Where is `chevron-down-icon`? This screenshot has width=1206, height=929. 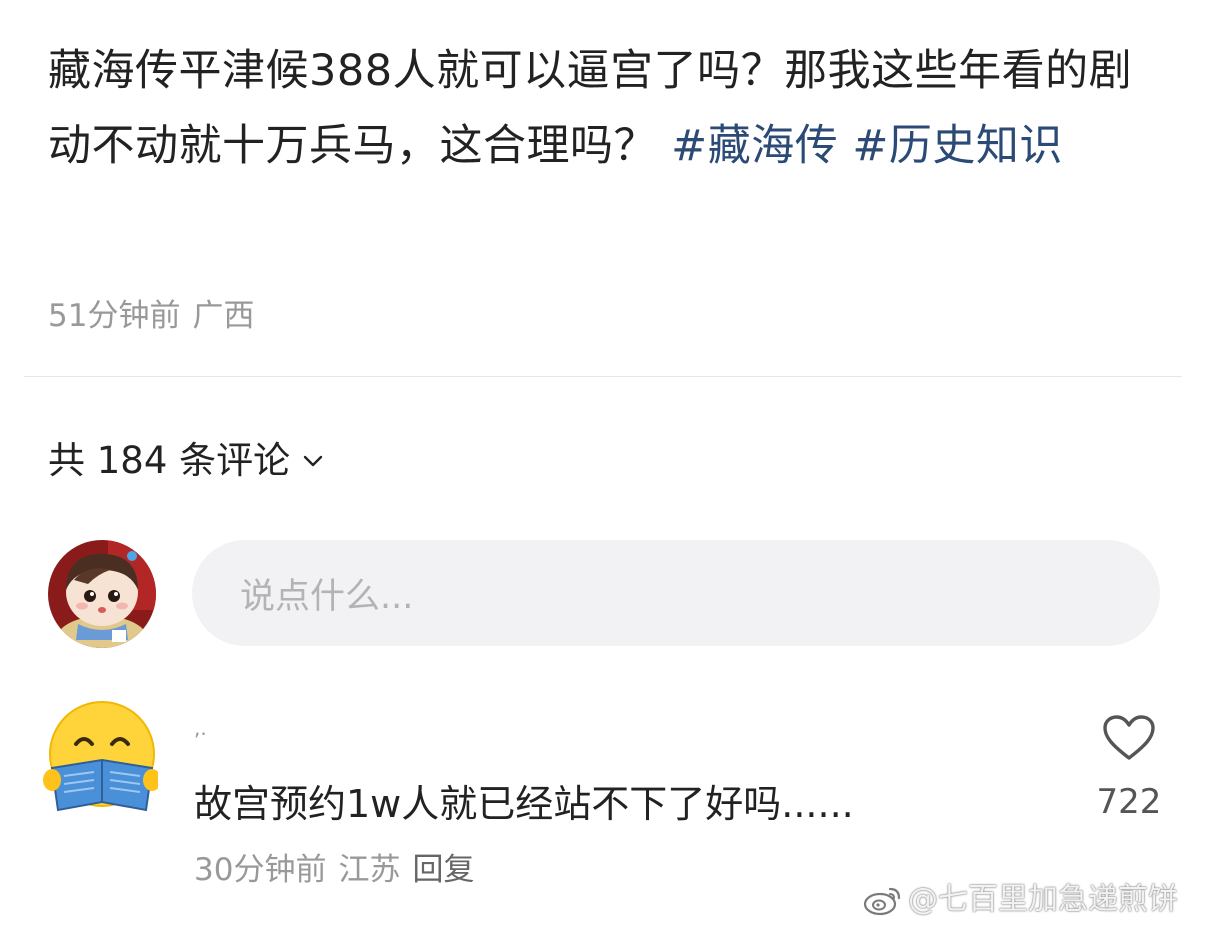 chevron-down-icon is located at coordinates (313, 461).